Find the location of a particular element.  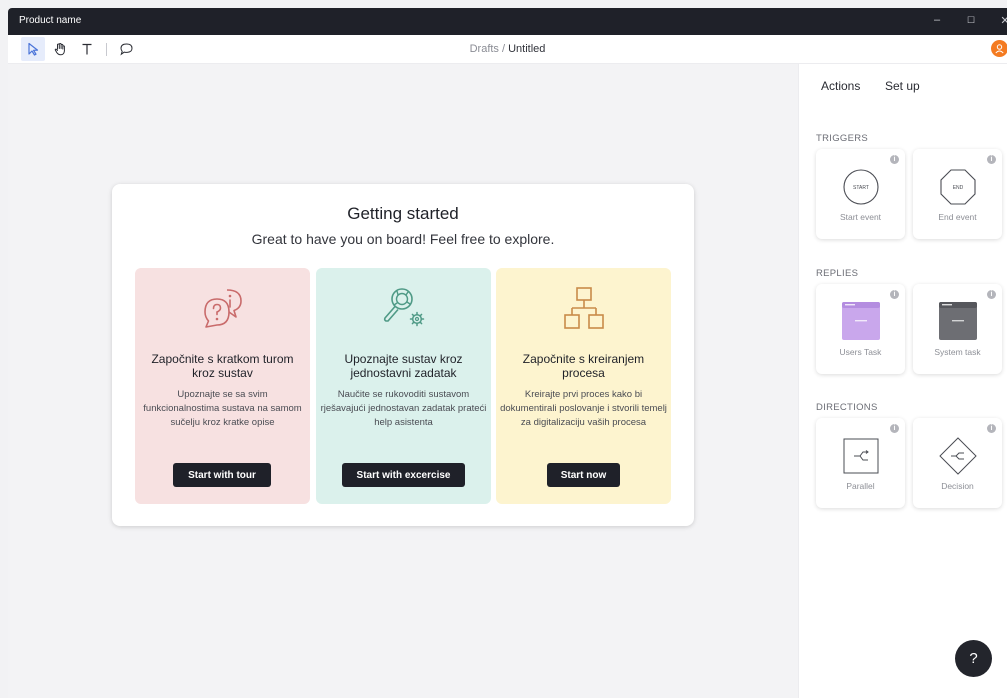

tile-system-task: i System task is located at coordinates (957, 329).